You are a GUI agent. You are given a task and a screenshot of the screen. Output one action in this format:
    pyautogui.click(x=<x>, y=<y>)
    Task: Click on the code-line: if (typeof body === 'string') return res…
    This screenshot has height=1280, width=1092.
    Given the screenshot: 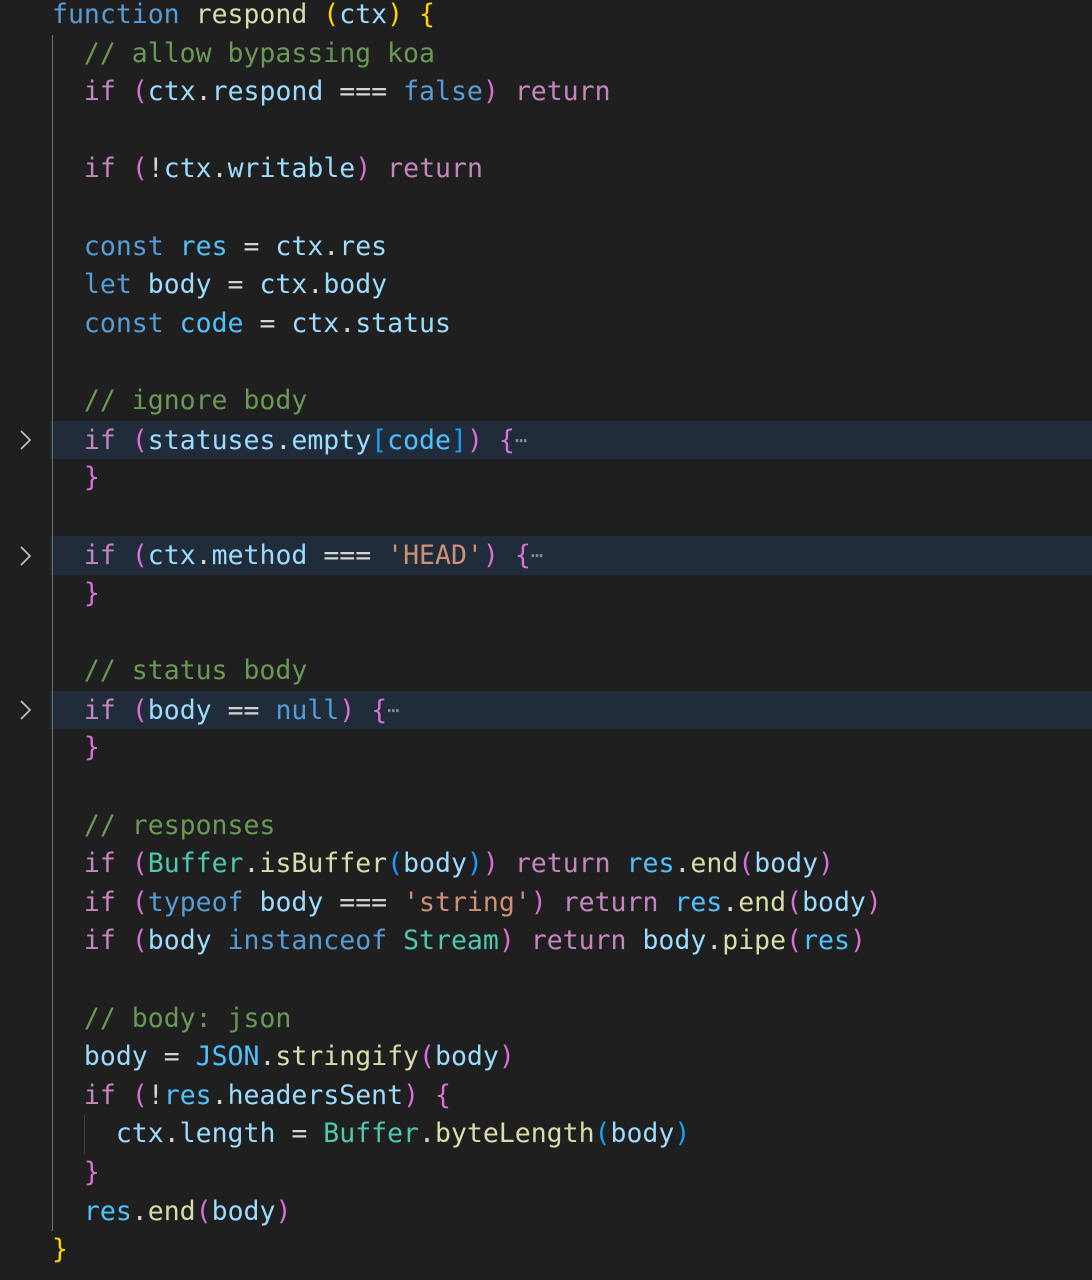 What is the action you would take?
    pyautogui.click(x=571, y=903)
    